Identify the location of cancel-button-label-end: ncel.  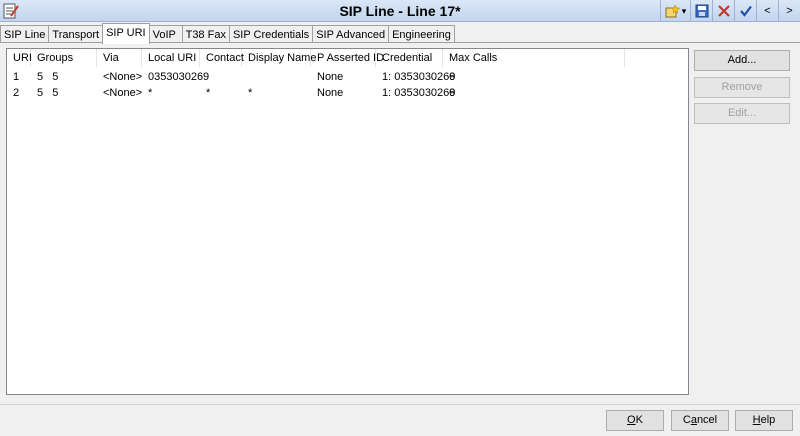
(707, 420).